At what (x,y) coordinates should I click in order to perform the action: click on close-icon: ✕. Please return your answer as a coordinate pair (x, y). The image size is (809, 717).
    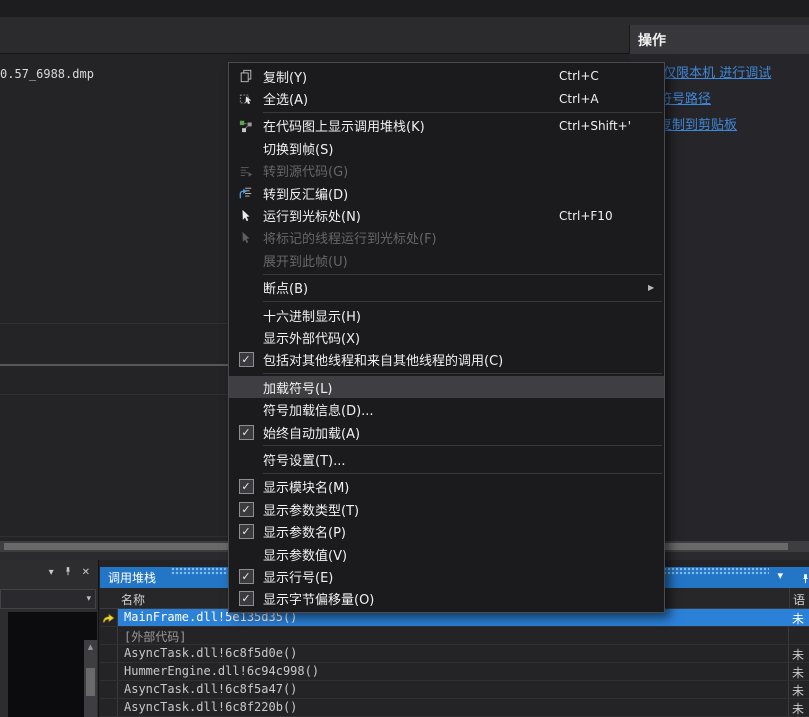
    Looking at the image, I should click on (86, 573).